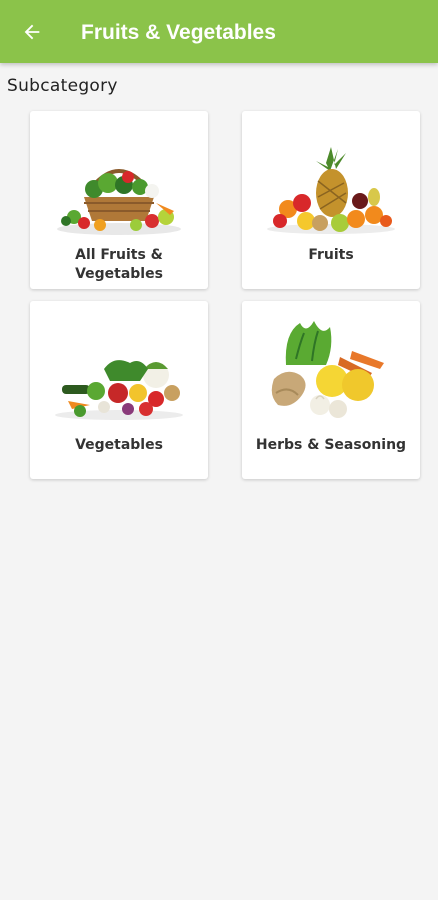  Describe the element at coordinates (331, 255) in the screenshot. I see `category-label: Fruits` at that location.